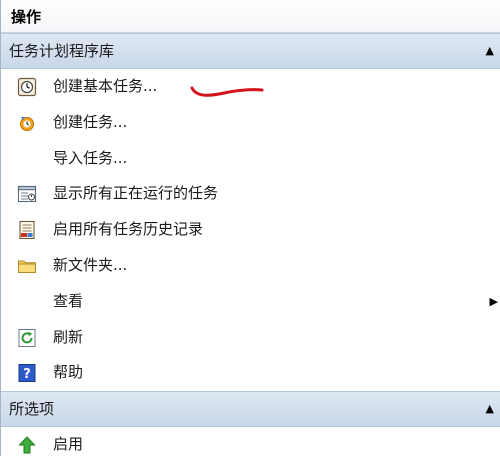 The width and height of the screenshot is (500, 456). I want to click on enable-arrow-icon, so click(27, 445).